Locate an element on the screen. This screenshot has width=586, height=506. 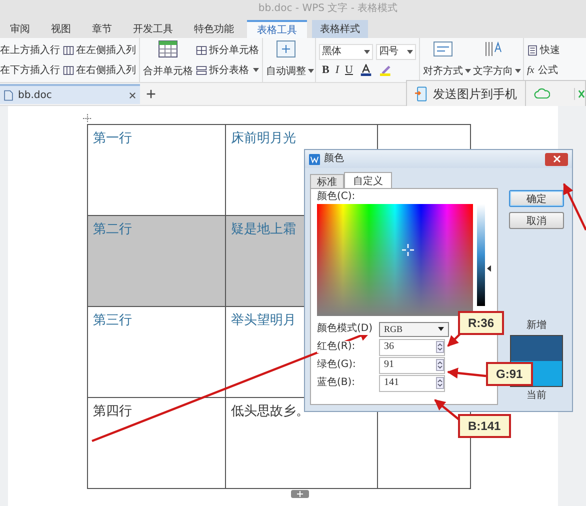
dialog-title: 颜色 is located at coordinates (334, 159).